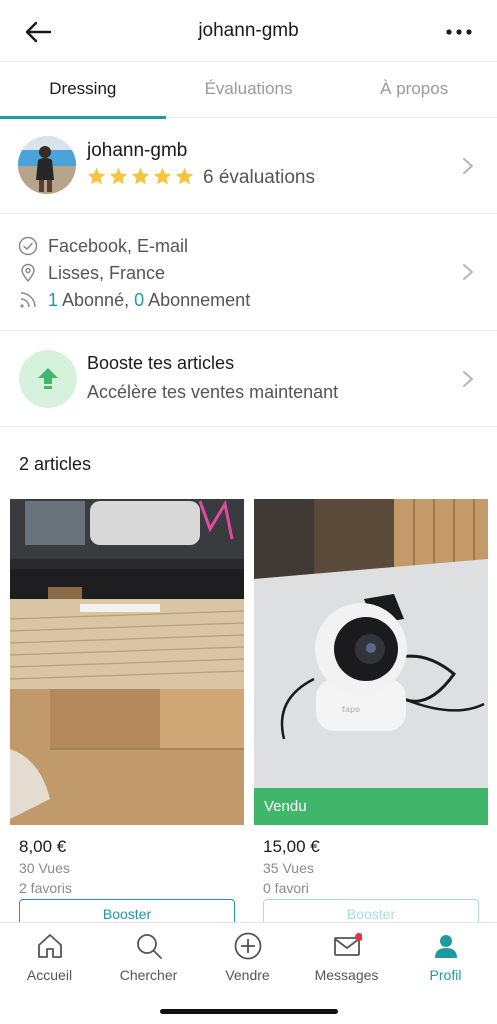 The image size is (497, 1024). What do you see at coordinates (259, 177) in the screenshot?
I see `rating-count: 6 évaluations` at bounding box center [259, 177].